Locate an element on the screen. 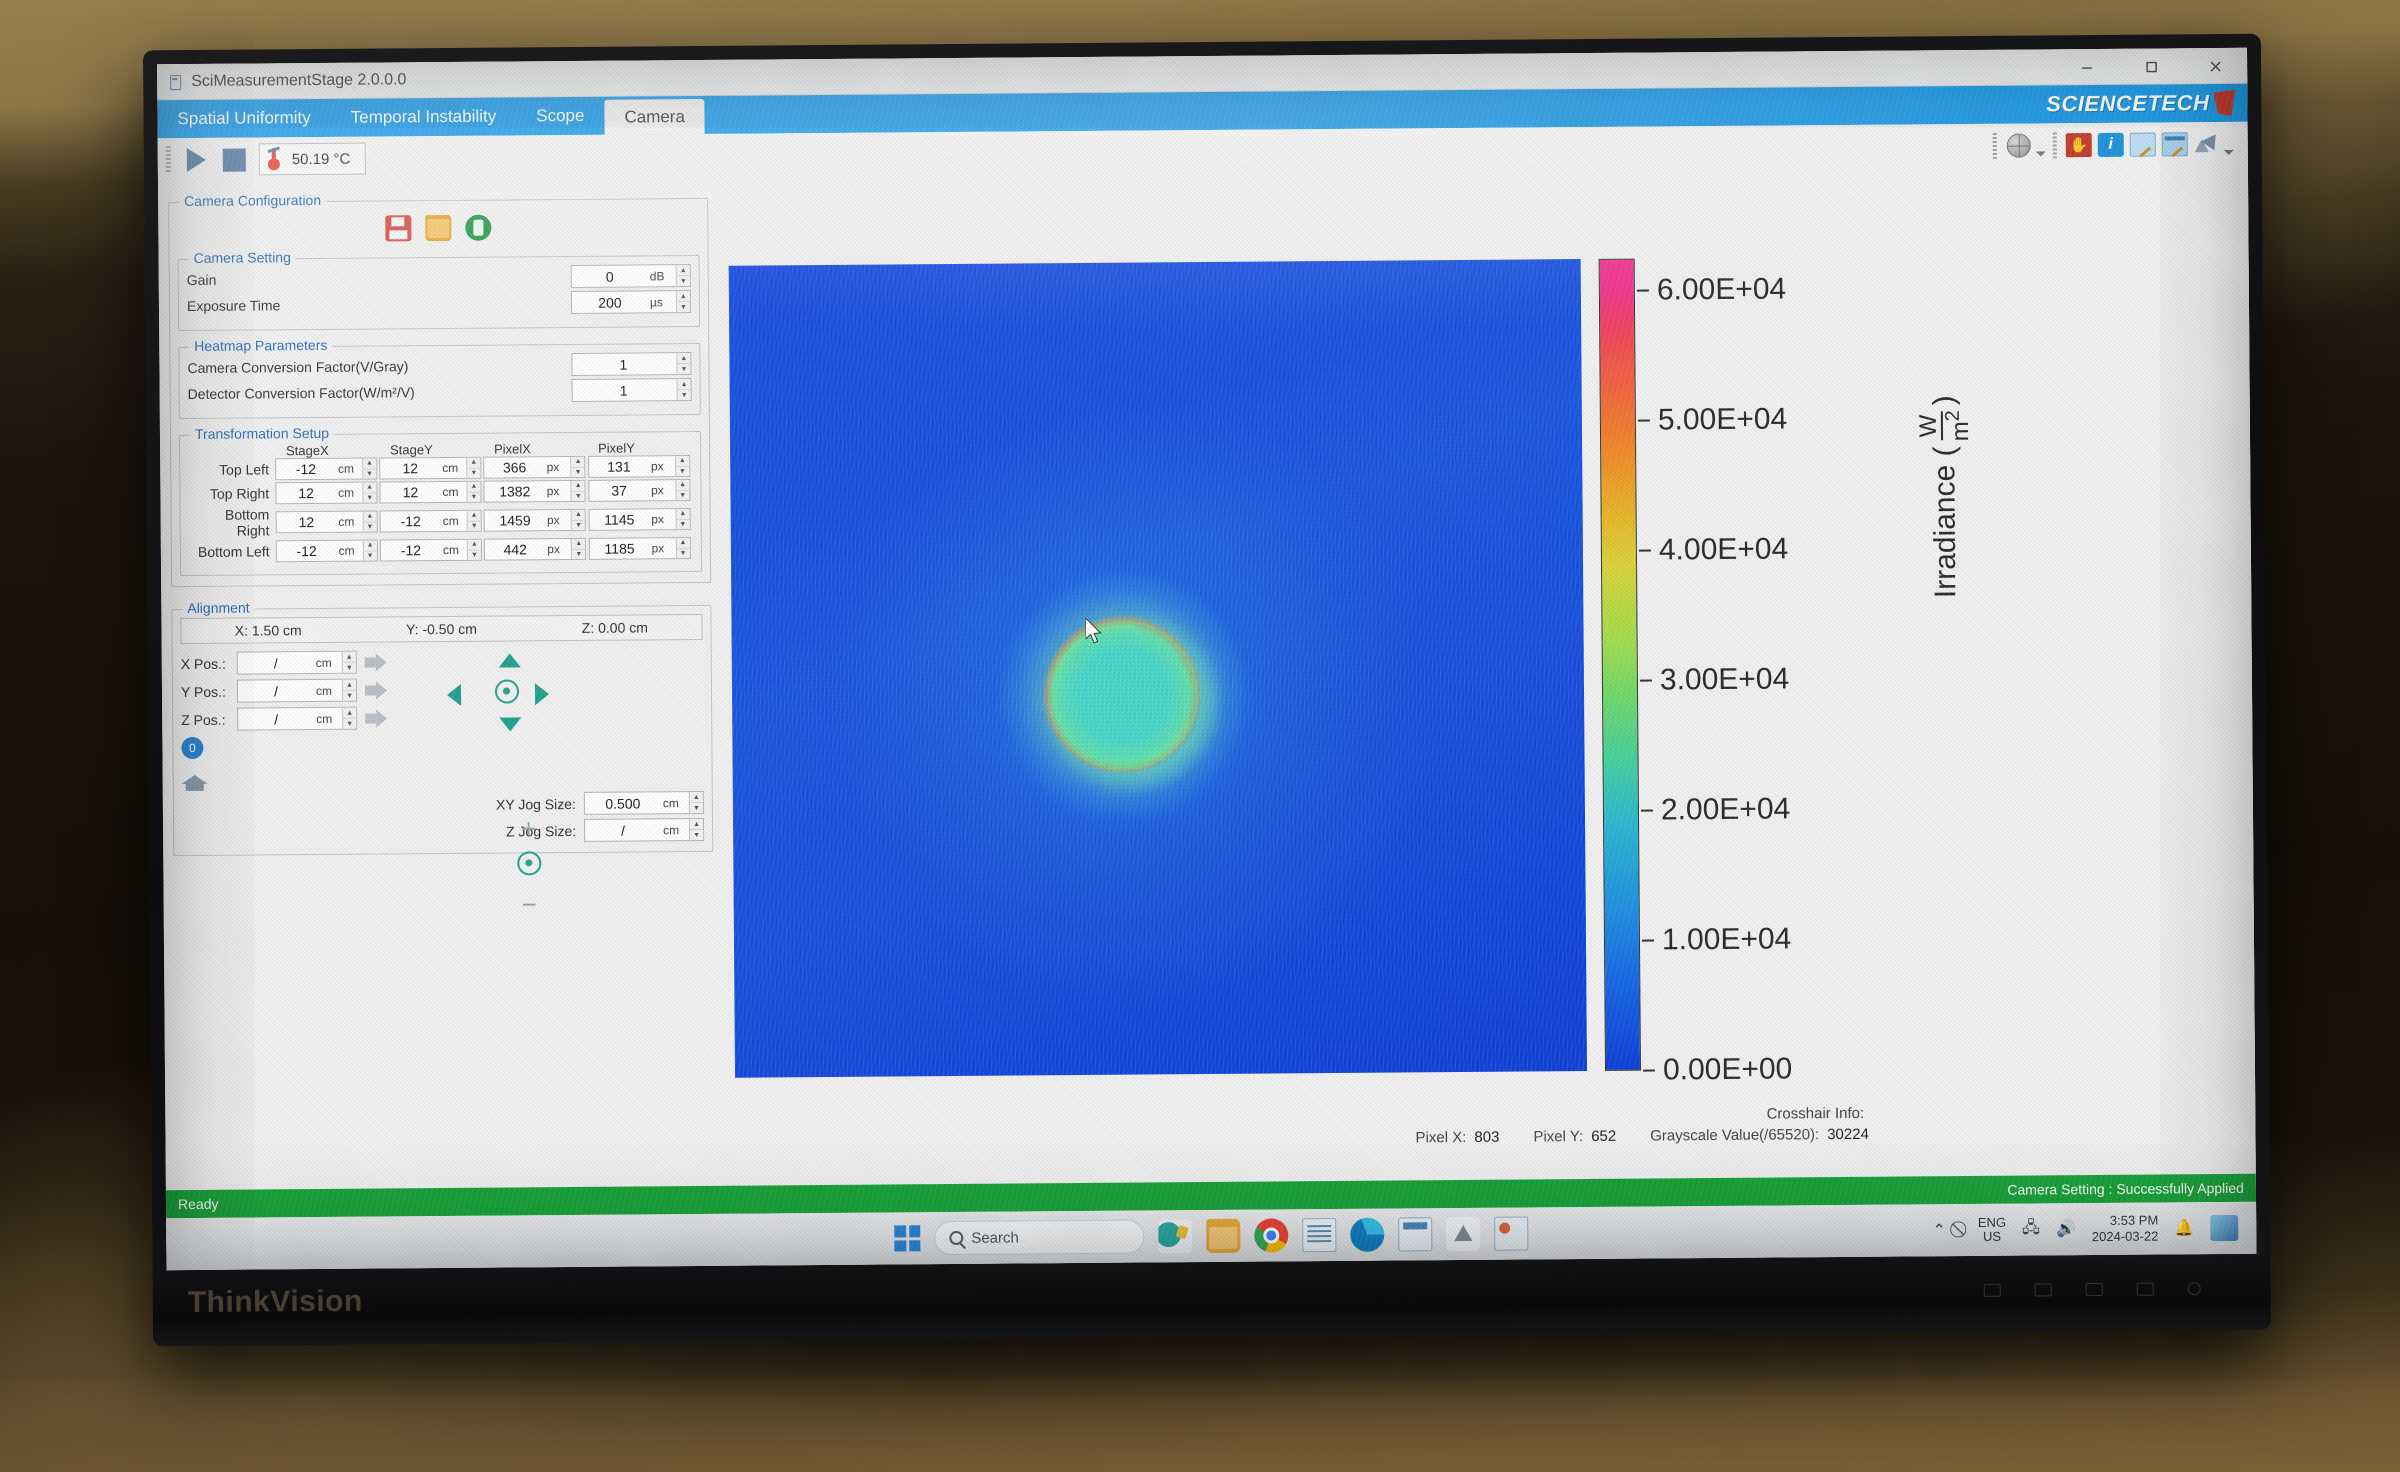  jog-left-button is located at coordinates (454, 694).